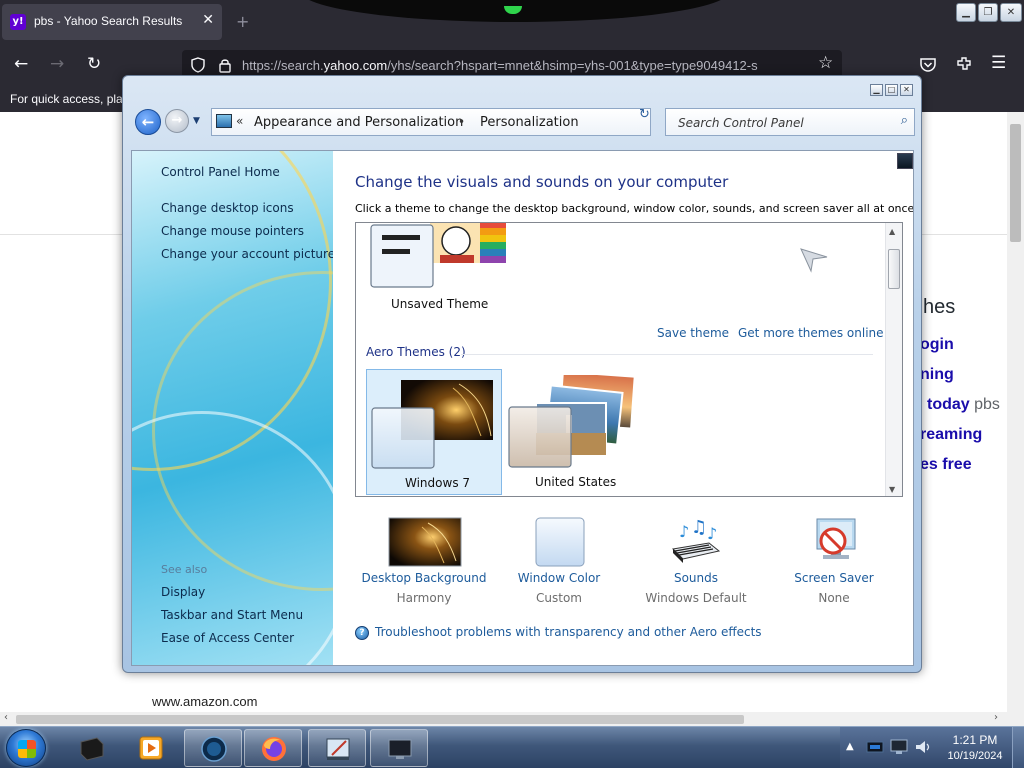  I want to click on recent-pages-chevron-icon: ▼, so click(196, 121).